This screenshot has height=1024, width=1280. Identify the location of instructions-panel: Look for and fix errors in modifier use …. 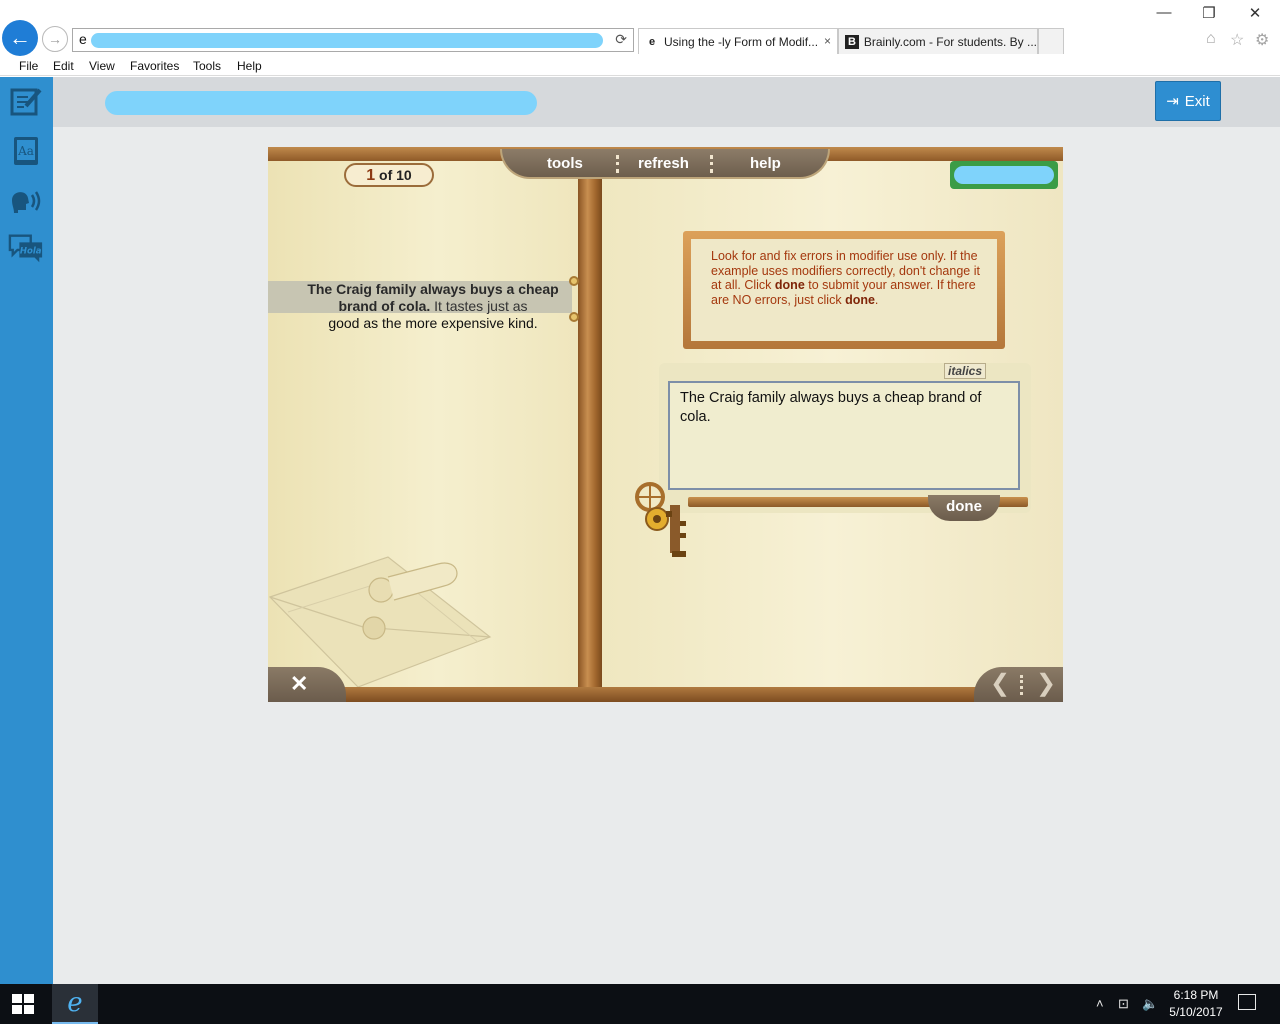
(844, 290).